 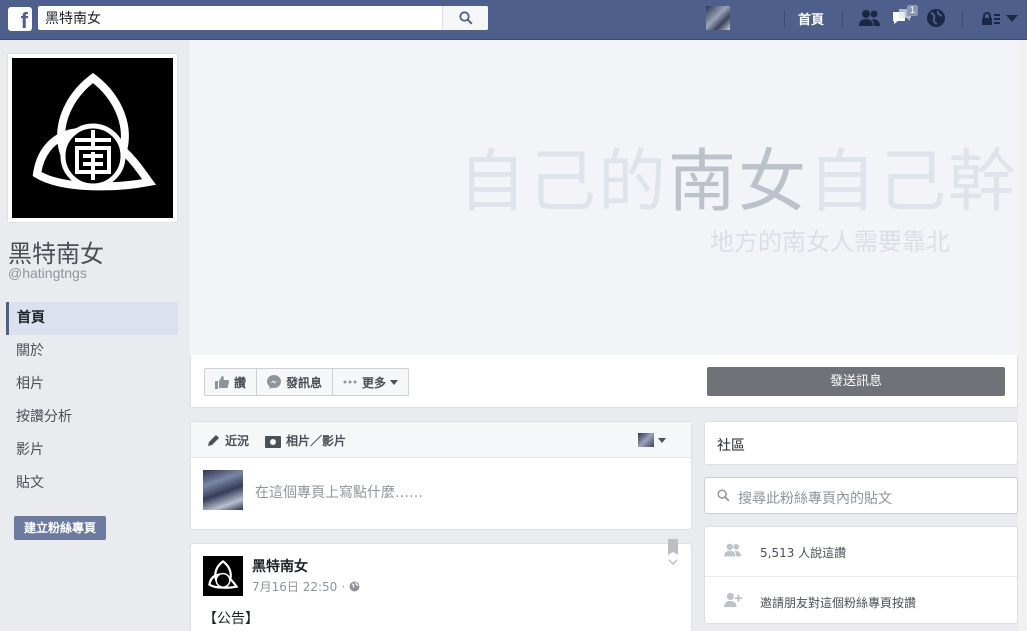 I want to click on create-page-button: 建立粉絲專頁, so click(x=60, y=528).